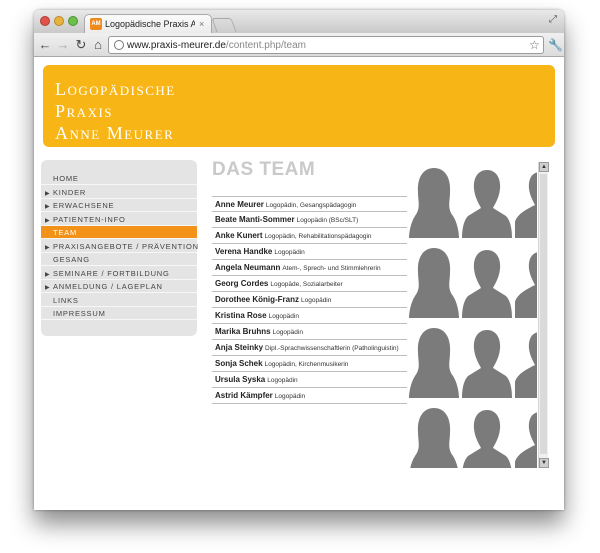 Image resolution: width=600 pixels, height=553 pixels. What do you see at coordinates (306, 364) in the screenshot?
I see `member-role: Logopädin, Kirchenmusikerin` at bounding box center [306, 364].